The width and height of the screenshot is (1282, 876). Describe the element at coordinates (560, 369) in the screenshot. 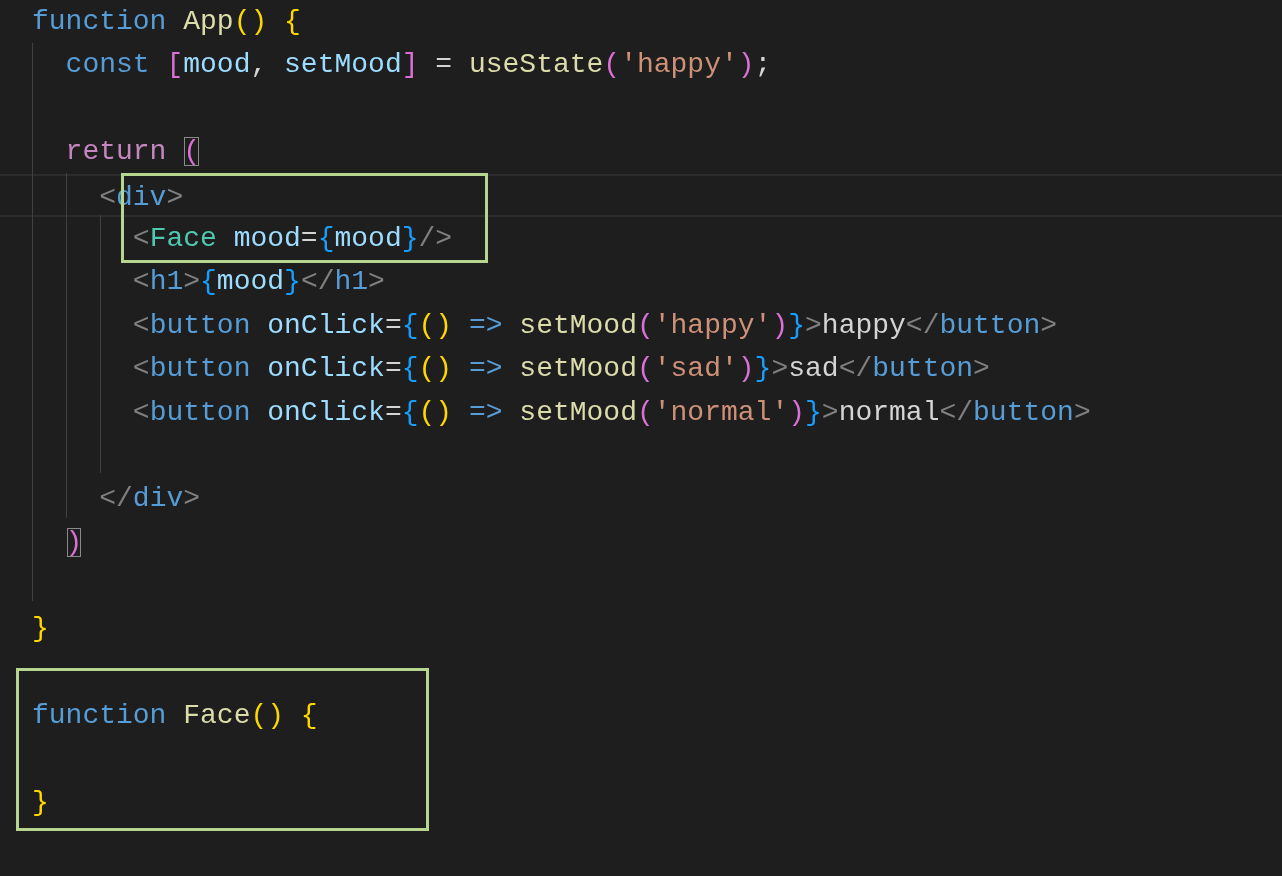

I see `code-line: <button onClick={() => setMood('sad')}>sad</button>` at that location.